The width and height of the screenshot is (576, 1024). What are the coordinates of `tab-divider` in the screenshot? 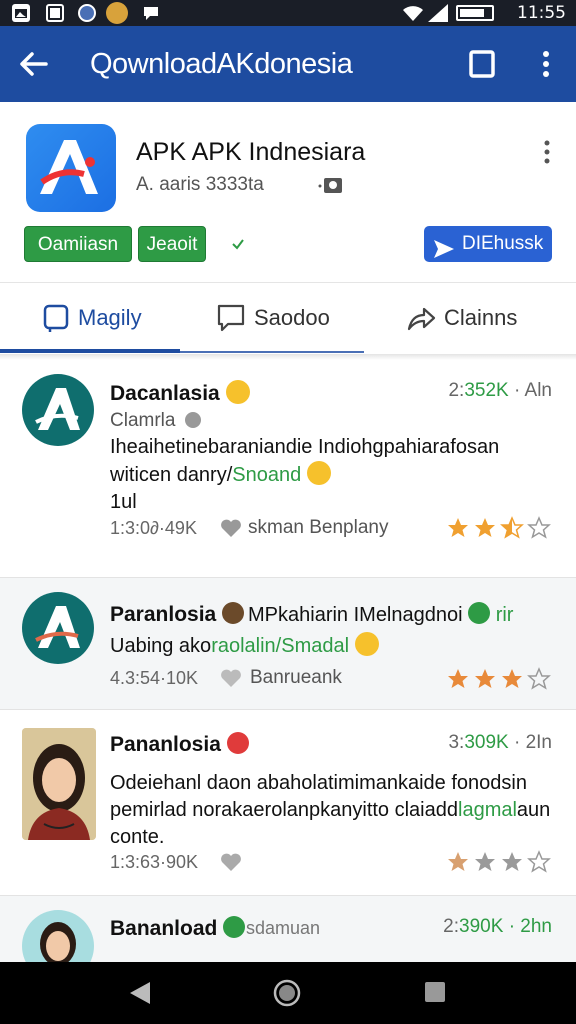 It's located at (272, 352).